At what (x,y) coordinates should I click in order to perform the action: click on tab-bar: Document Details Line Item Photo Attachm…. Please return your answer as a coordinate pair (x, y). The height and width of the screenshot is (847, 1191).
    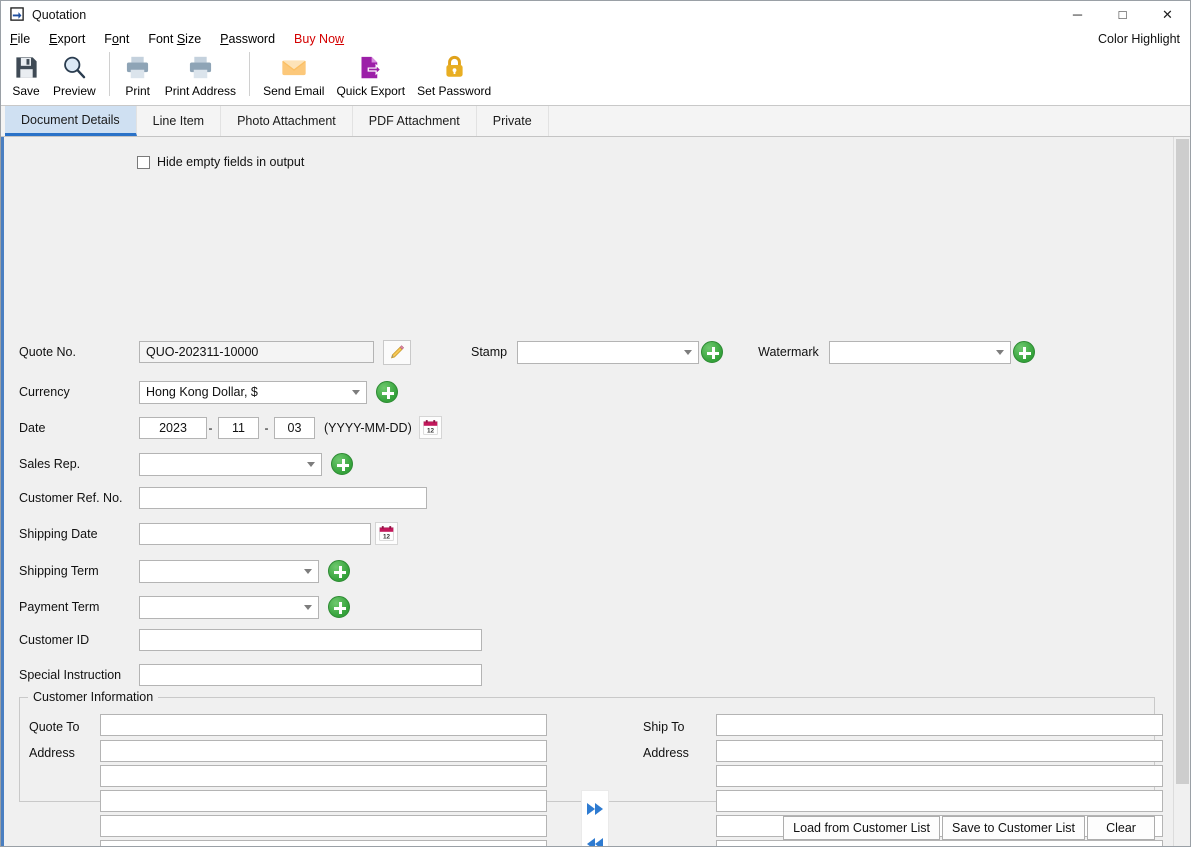
    Looking at the image, I should click on (595, 121).